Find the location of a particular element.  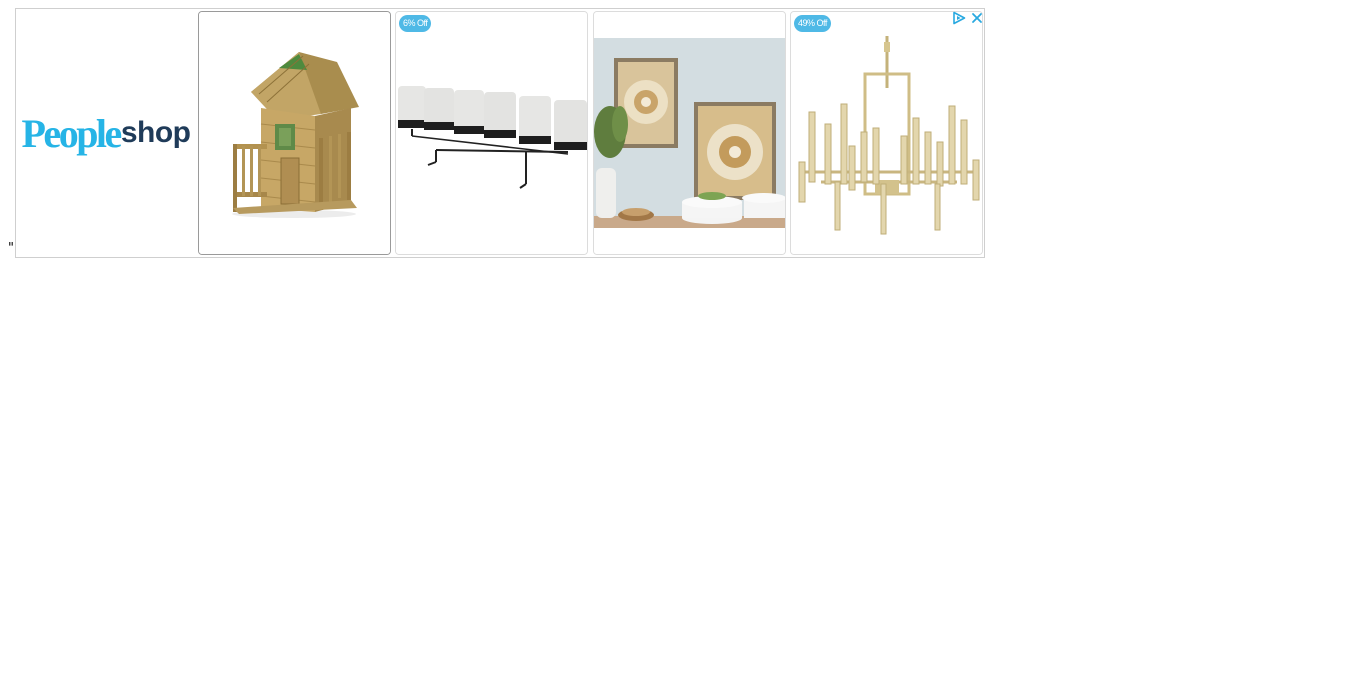

playhouse-image is located at coordinates (294, 133).